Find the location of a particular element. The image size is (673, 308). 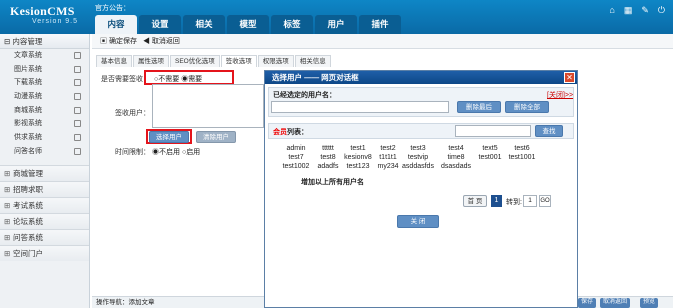

cancel-button: ◀ 取消返回 is located at coordinates (161, 41).